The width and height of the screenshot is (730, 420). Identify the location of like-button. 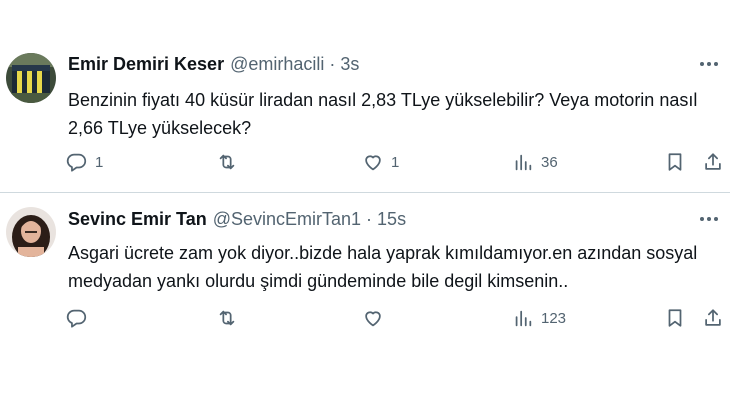
(376, 318).